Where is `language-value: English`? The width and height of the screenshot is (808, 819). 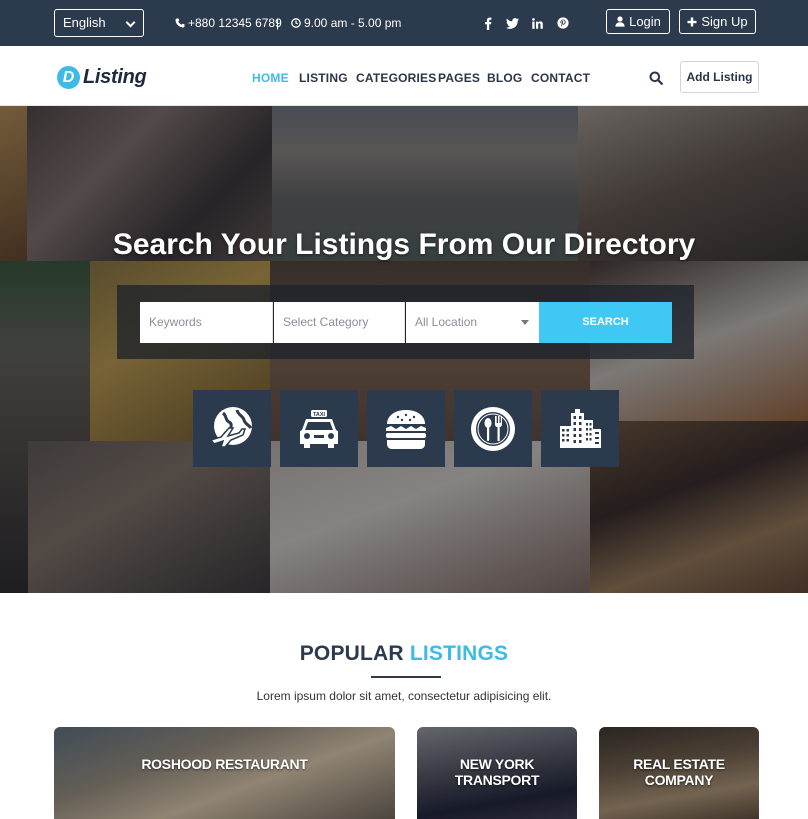
language-value: English is located at coordinates (84, 22).